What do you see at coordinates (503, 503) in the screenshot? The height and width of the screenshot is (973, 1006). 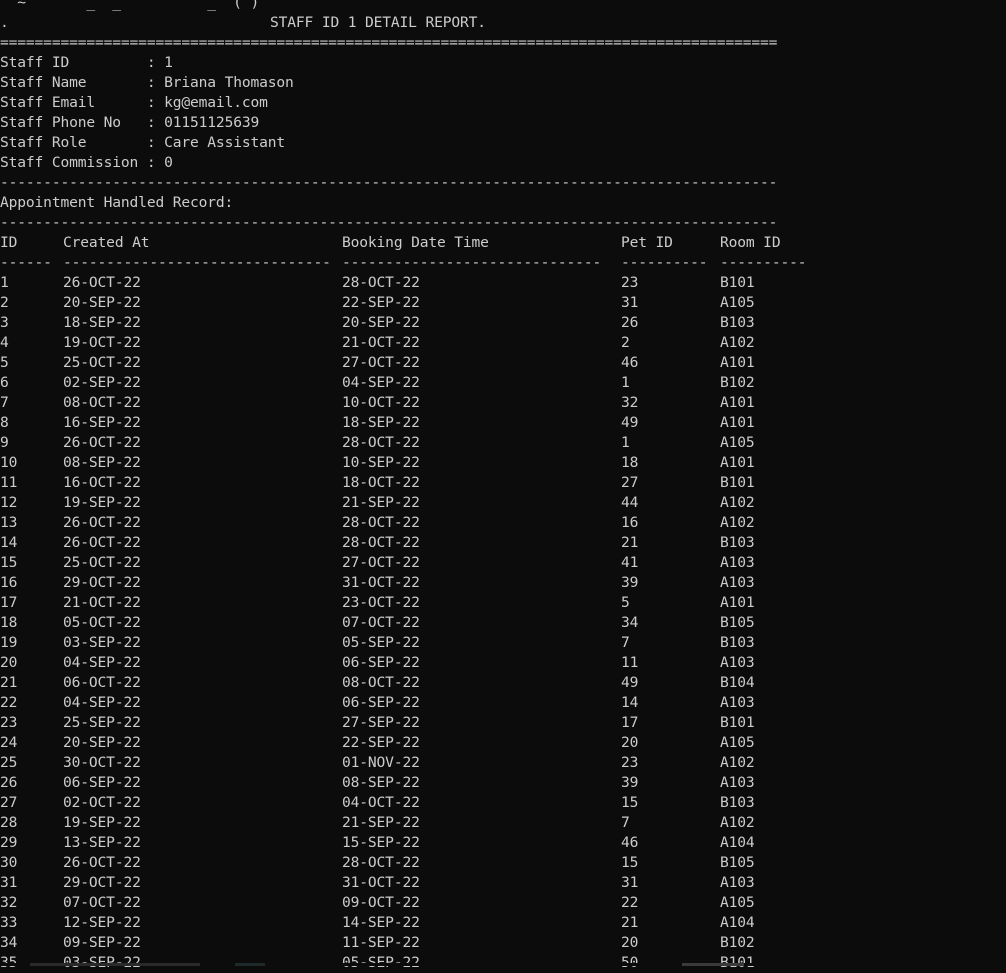 I see `table-row: 12 19-SEP-22 21-SEP-22 44 A102` at bounding box center [503, 503].